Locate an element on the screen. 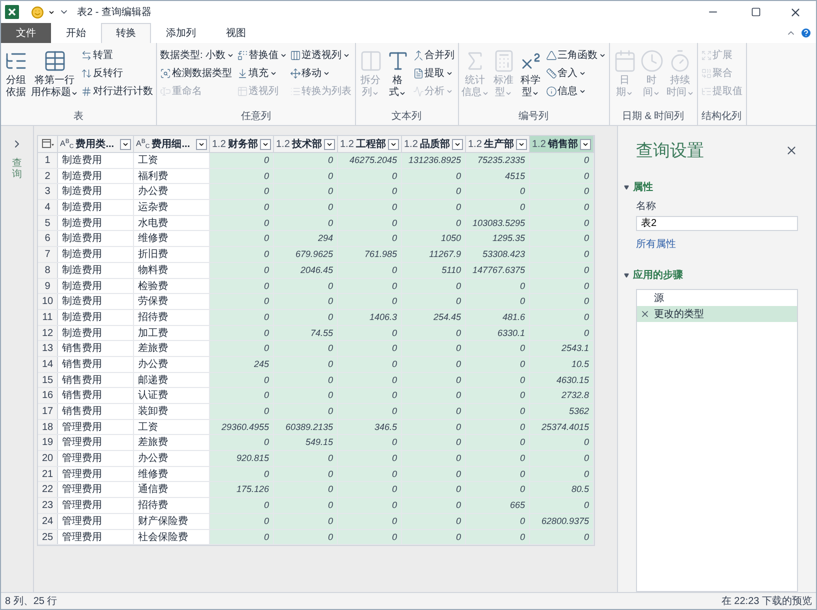  row-number: 11 is located at coordinates (48, 317).